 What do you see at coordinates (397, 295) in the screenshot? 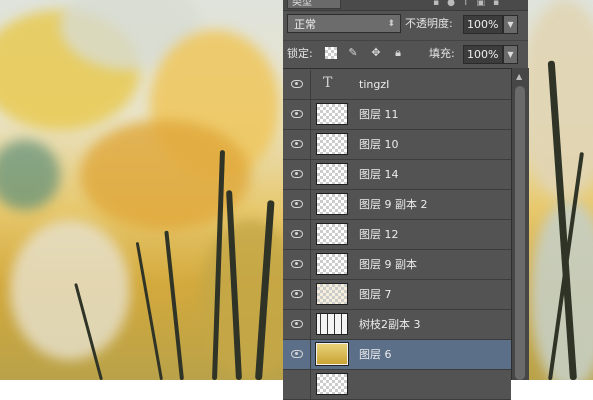
I see `layer-row: 图层 7` at bounding box center [397, 295].